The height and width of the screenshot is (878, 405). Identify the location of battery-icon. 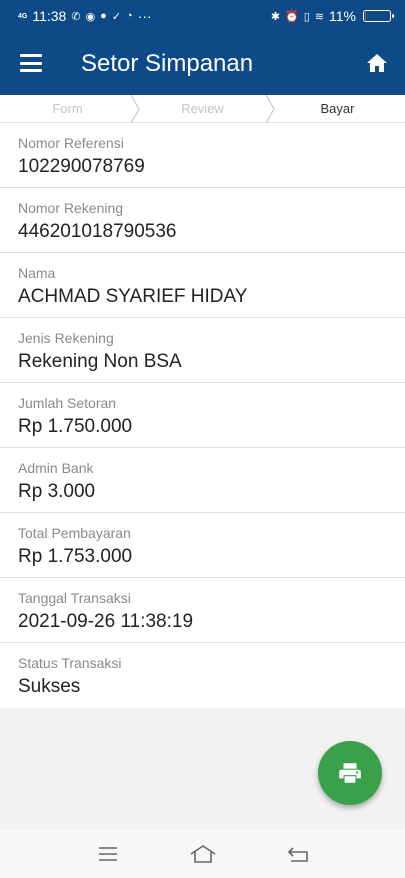
(378, 16).